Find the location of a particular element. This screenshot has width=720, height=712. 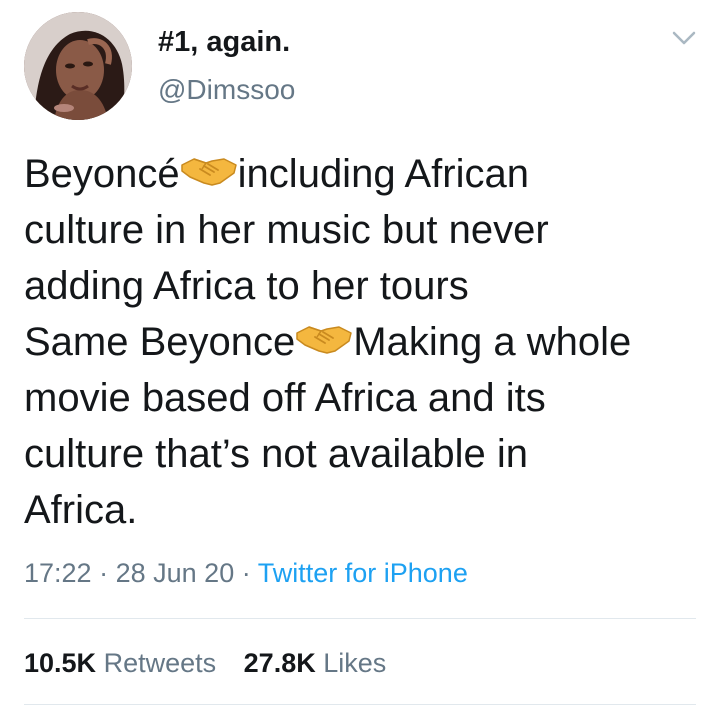

tweet-line: culture that’s not available in is located at coordinates (276, 454).